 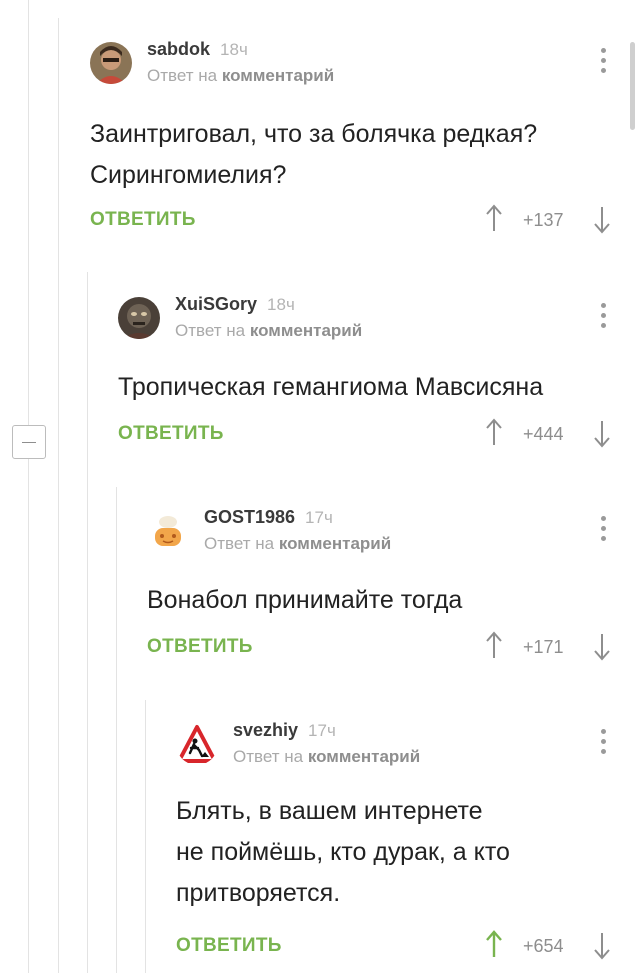 I want to click on avatar-sabdok, so click(x=111, y=63).